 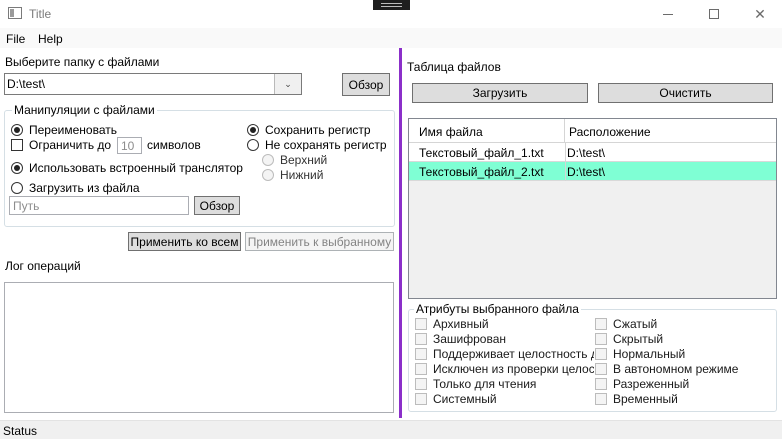 I want to click on builtin-translit-label: Использовать встроенный транслятор, so click(x=136, y=168).